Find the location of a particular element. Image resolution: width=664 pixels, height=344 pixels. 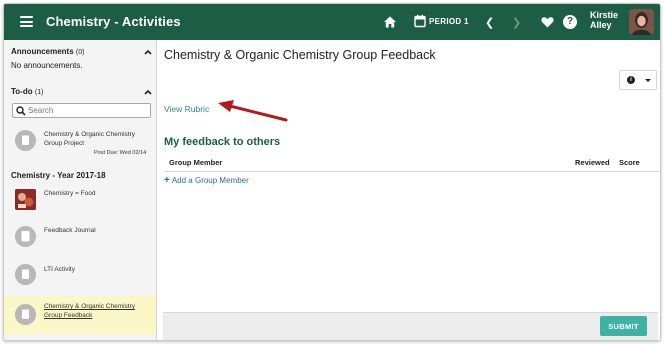

add-group-member-label: Add a Group Member is located at coordinates (210, 180).